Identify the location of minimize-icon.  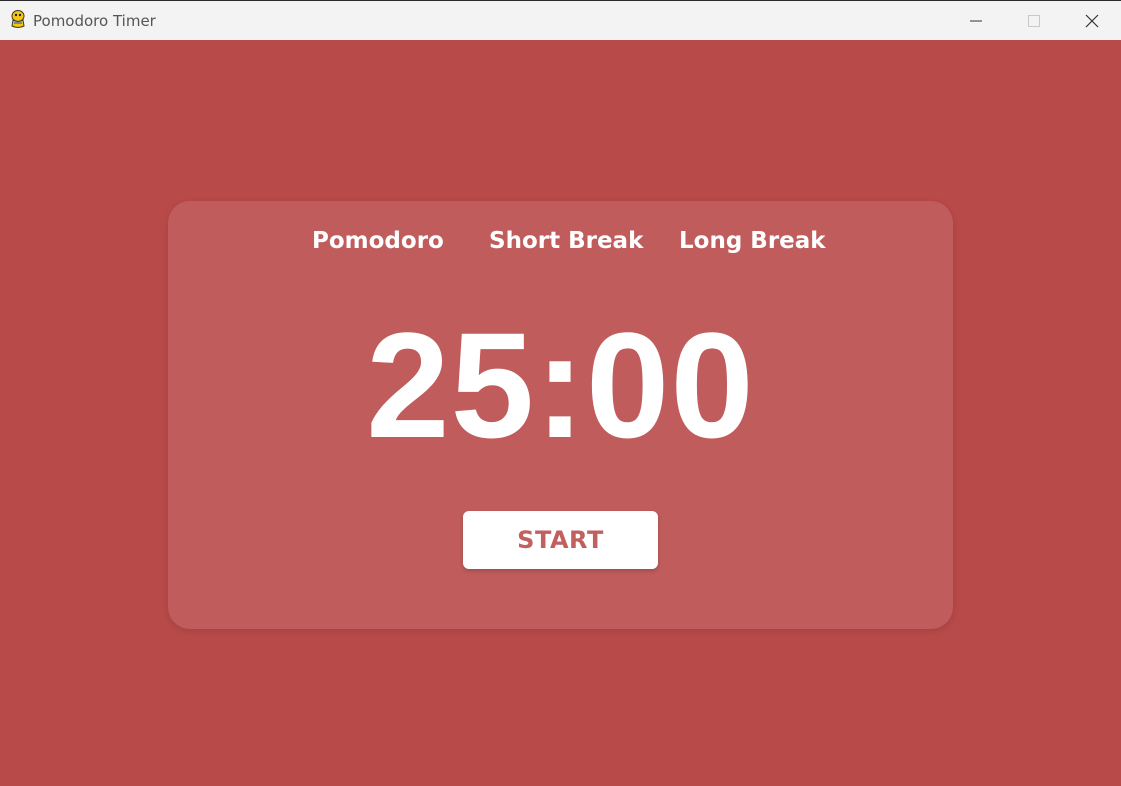
(976, 20).